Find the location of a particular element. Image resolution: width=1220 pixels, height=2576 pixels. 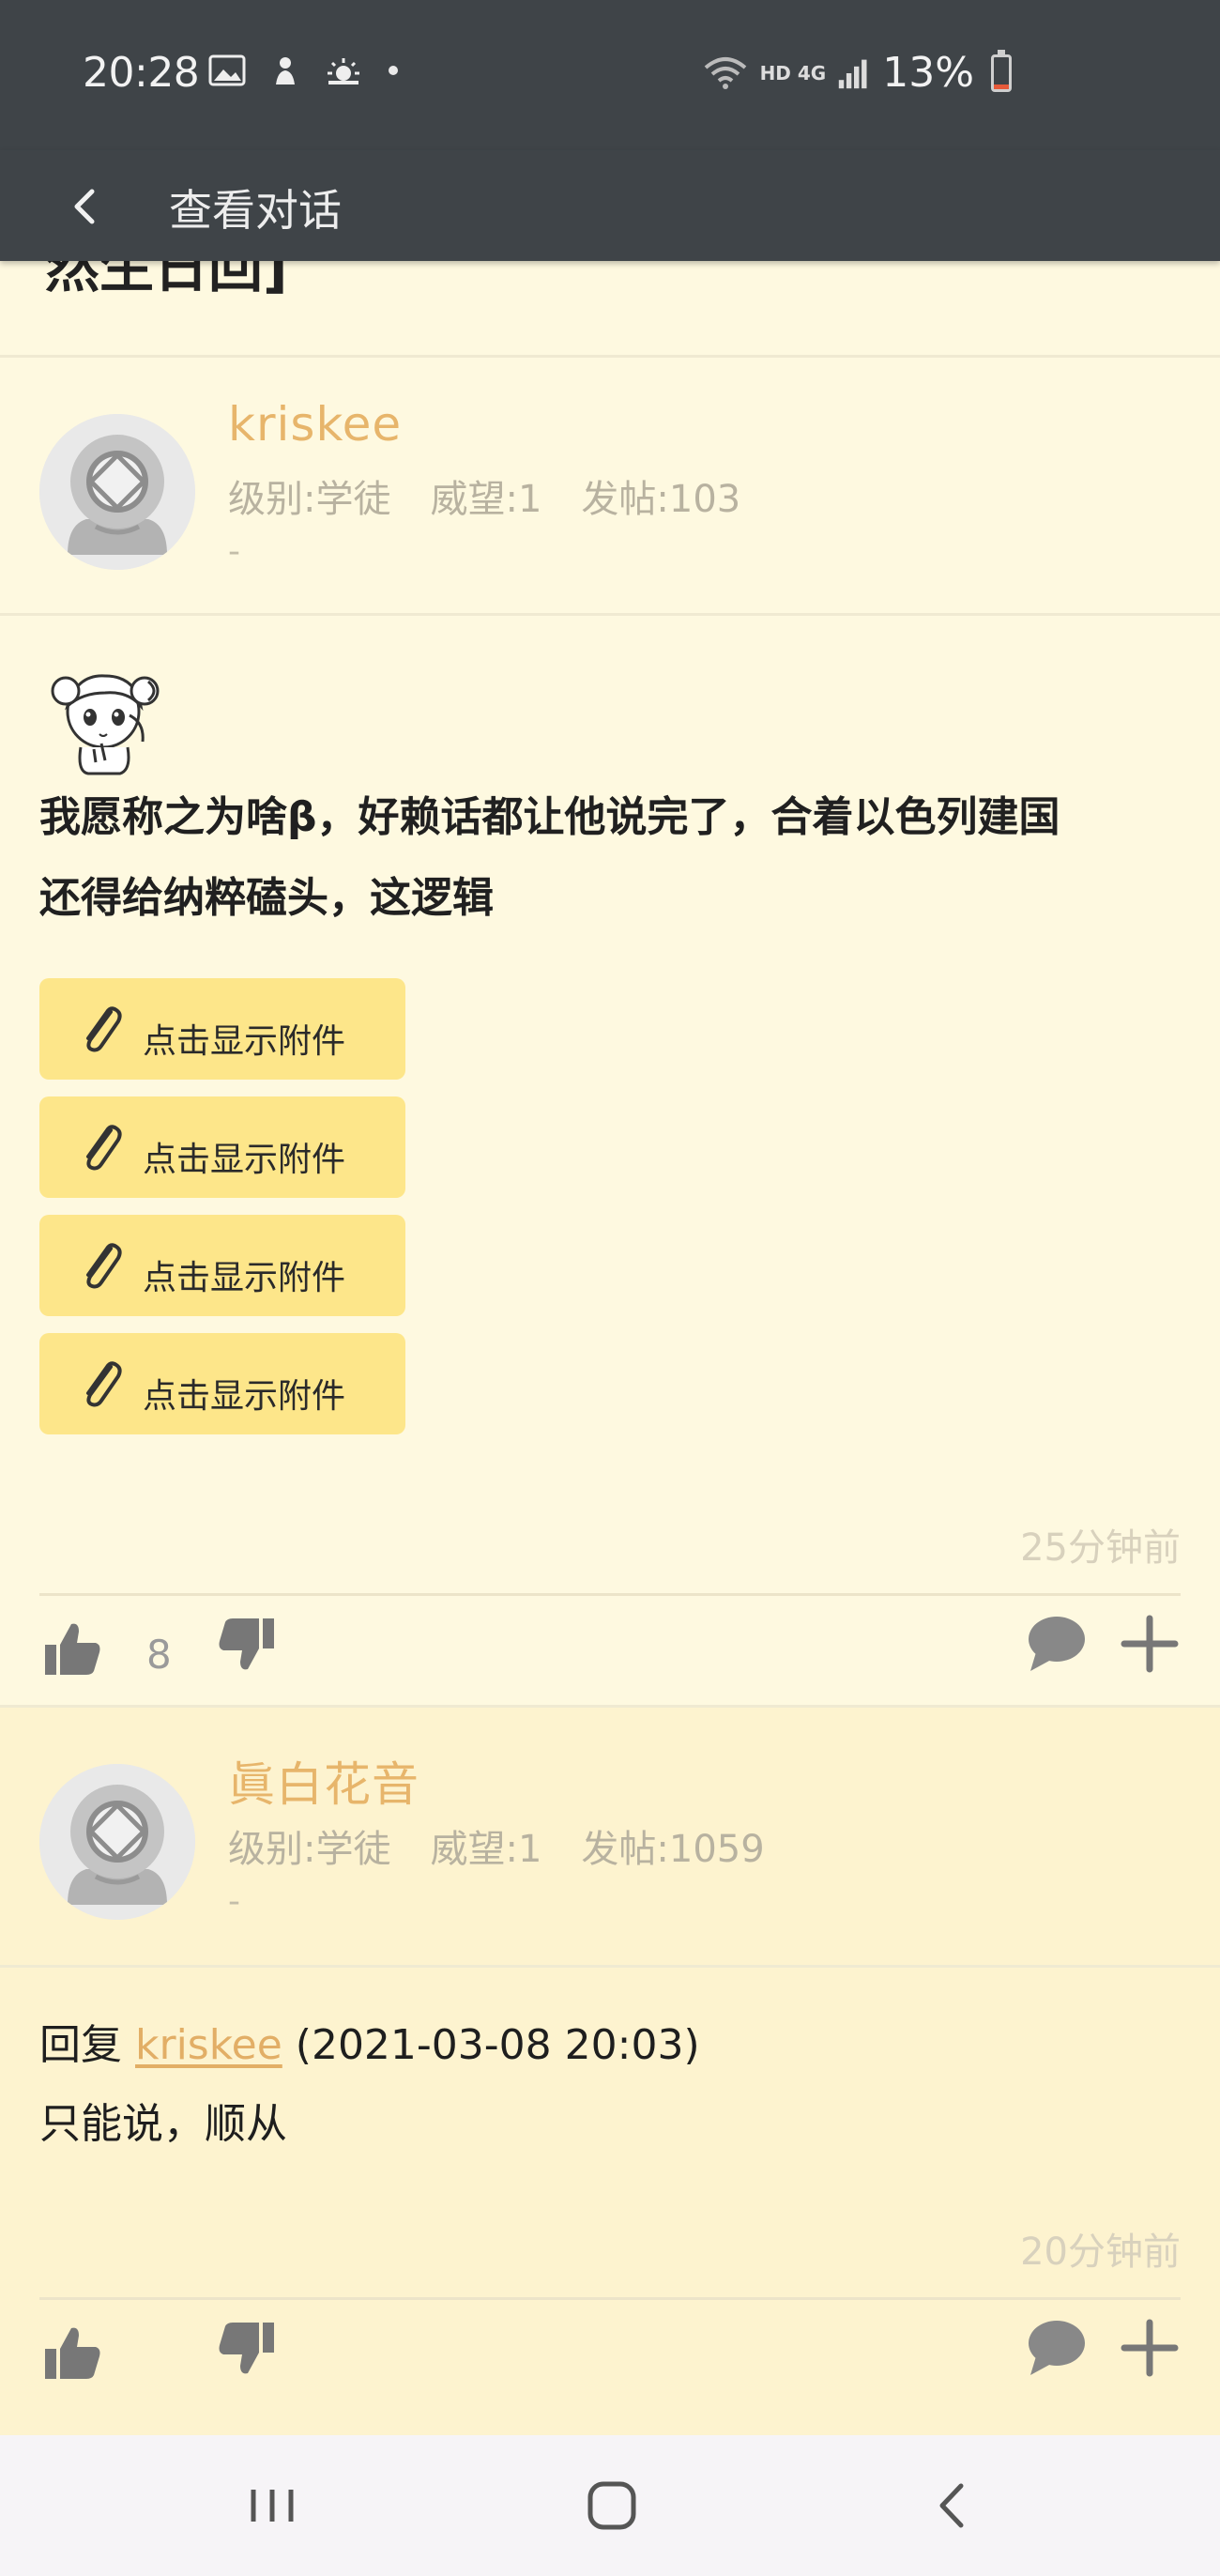

reply-header: 回复 kriskee (2021-03-08 20:03) is located at coordinates (369, 2041).